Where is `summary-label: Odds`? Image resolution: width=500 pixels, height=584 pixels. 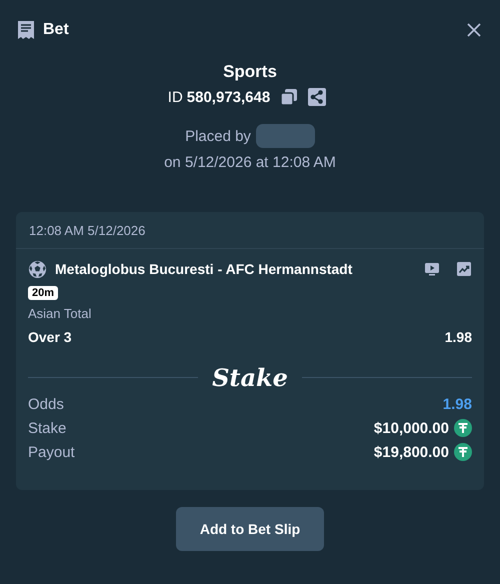 summary-label: Odds is located at coordinates (46, 404).